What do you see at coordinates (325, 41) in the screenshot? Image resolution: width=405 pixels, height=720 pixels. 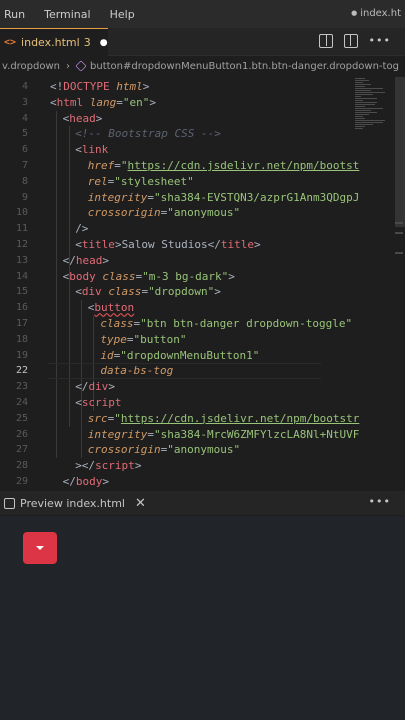 I see `open-preview-icon` at bounding box center [325, 41].